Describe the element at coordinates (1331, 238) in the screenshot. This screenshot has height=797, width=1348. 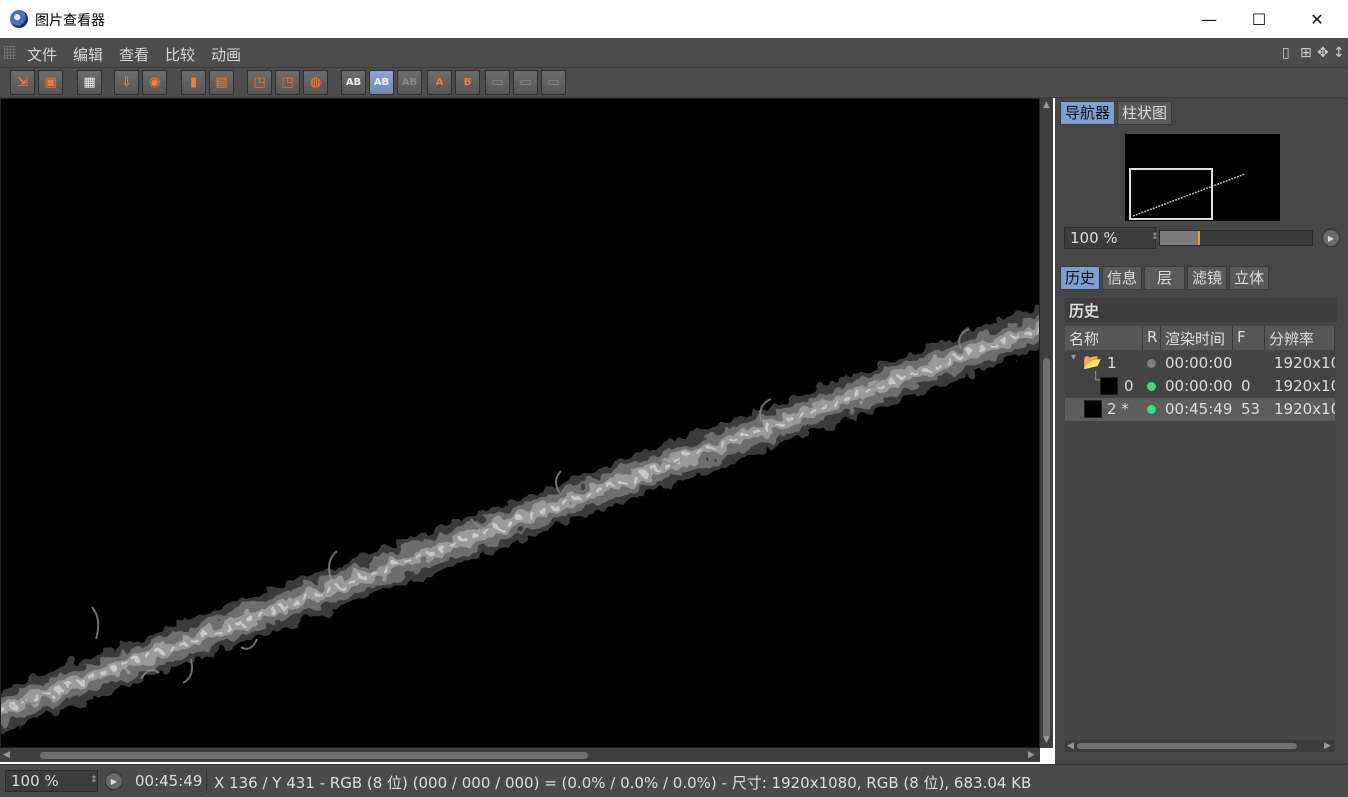
I see `navigator-play-button: ▶` at that location.